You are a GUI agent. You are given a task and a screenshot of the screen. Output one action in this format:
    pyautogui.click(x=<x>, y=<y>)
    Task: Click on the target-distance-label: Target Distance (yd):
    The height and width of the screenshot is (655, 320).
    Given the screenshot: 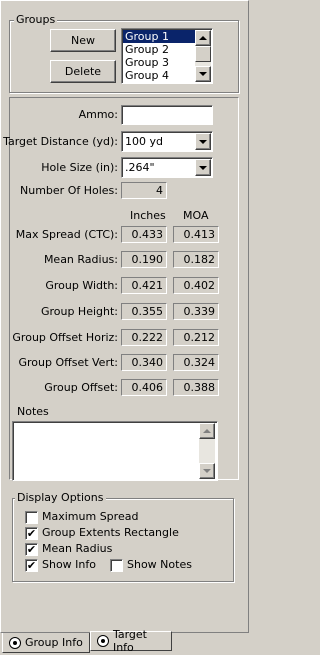 What is the action you would take?
    pyautogui.click(x=60, y=141)
    